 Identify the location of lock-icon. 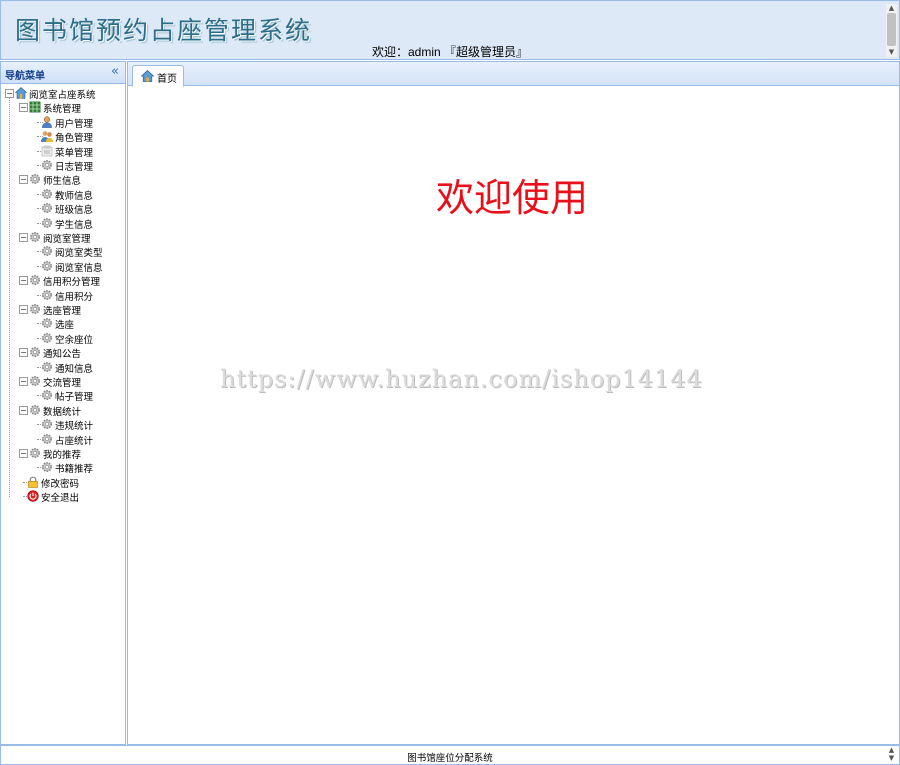
(33, 482).